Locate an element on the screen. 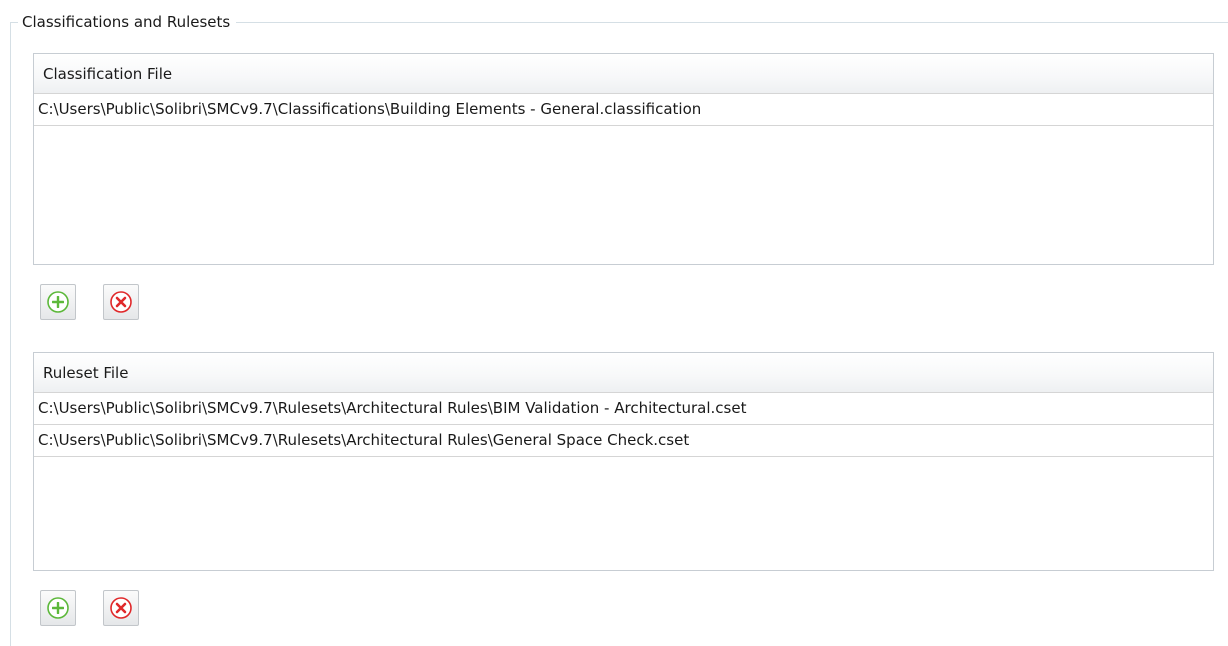 Image resolution: width=1228 pixels, height=646 pixels. add-classification-button is located at coordinates (58, 302).